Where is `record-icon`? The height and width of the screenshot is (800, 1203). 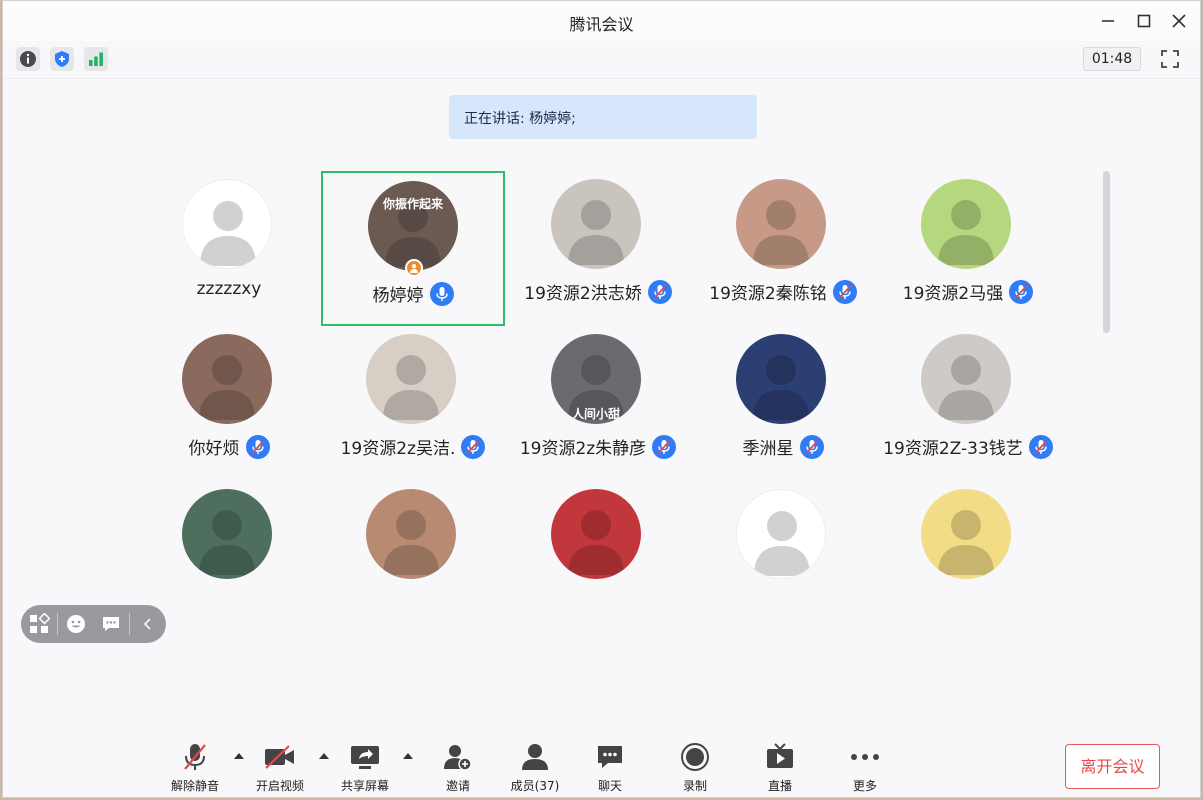
record-icon is located at coordinates (695, 757).